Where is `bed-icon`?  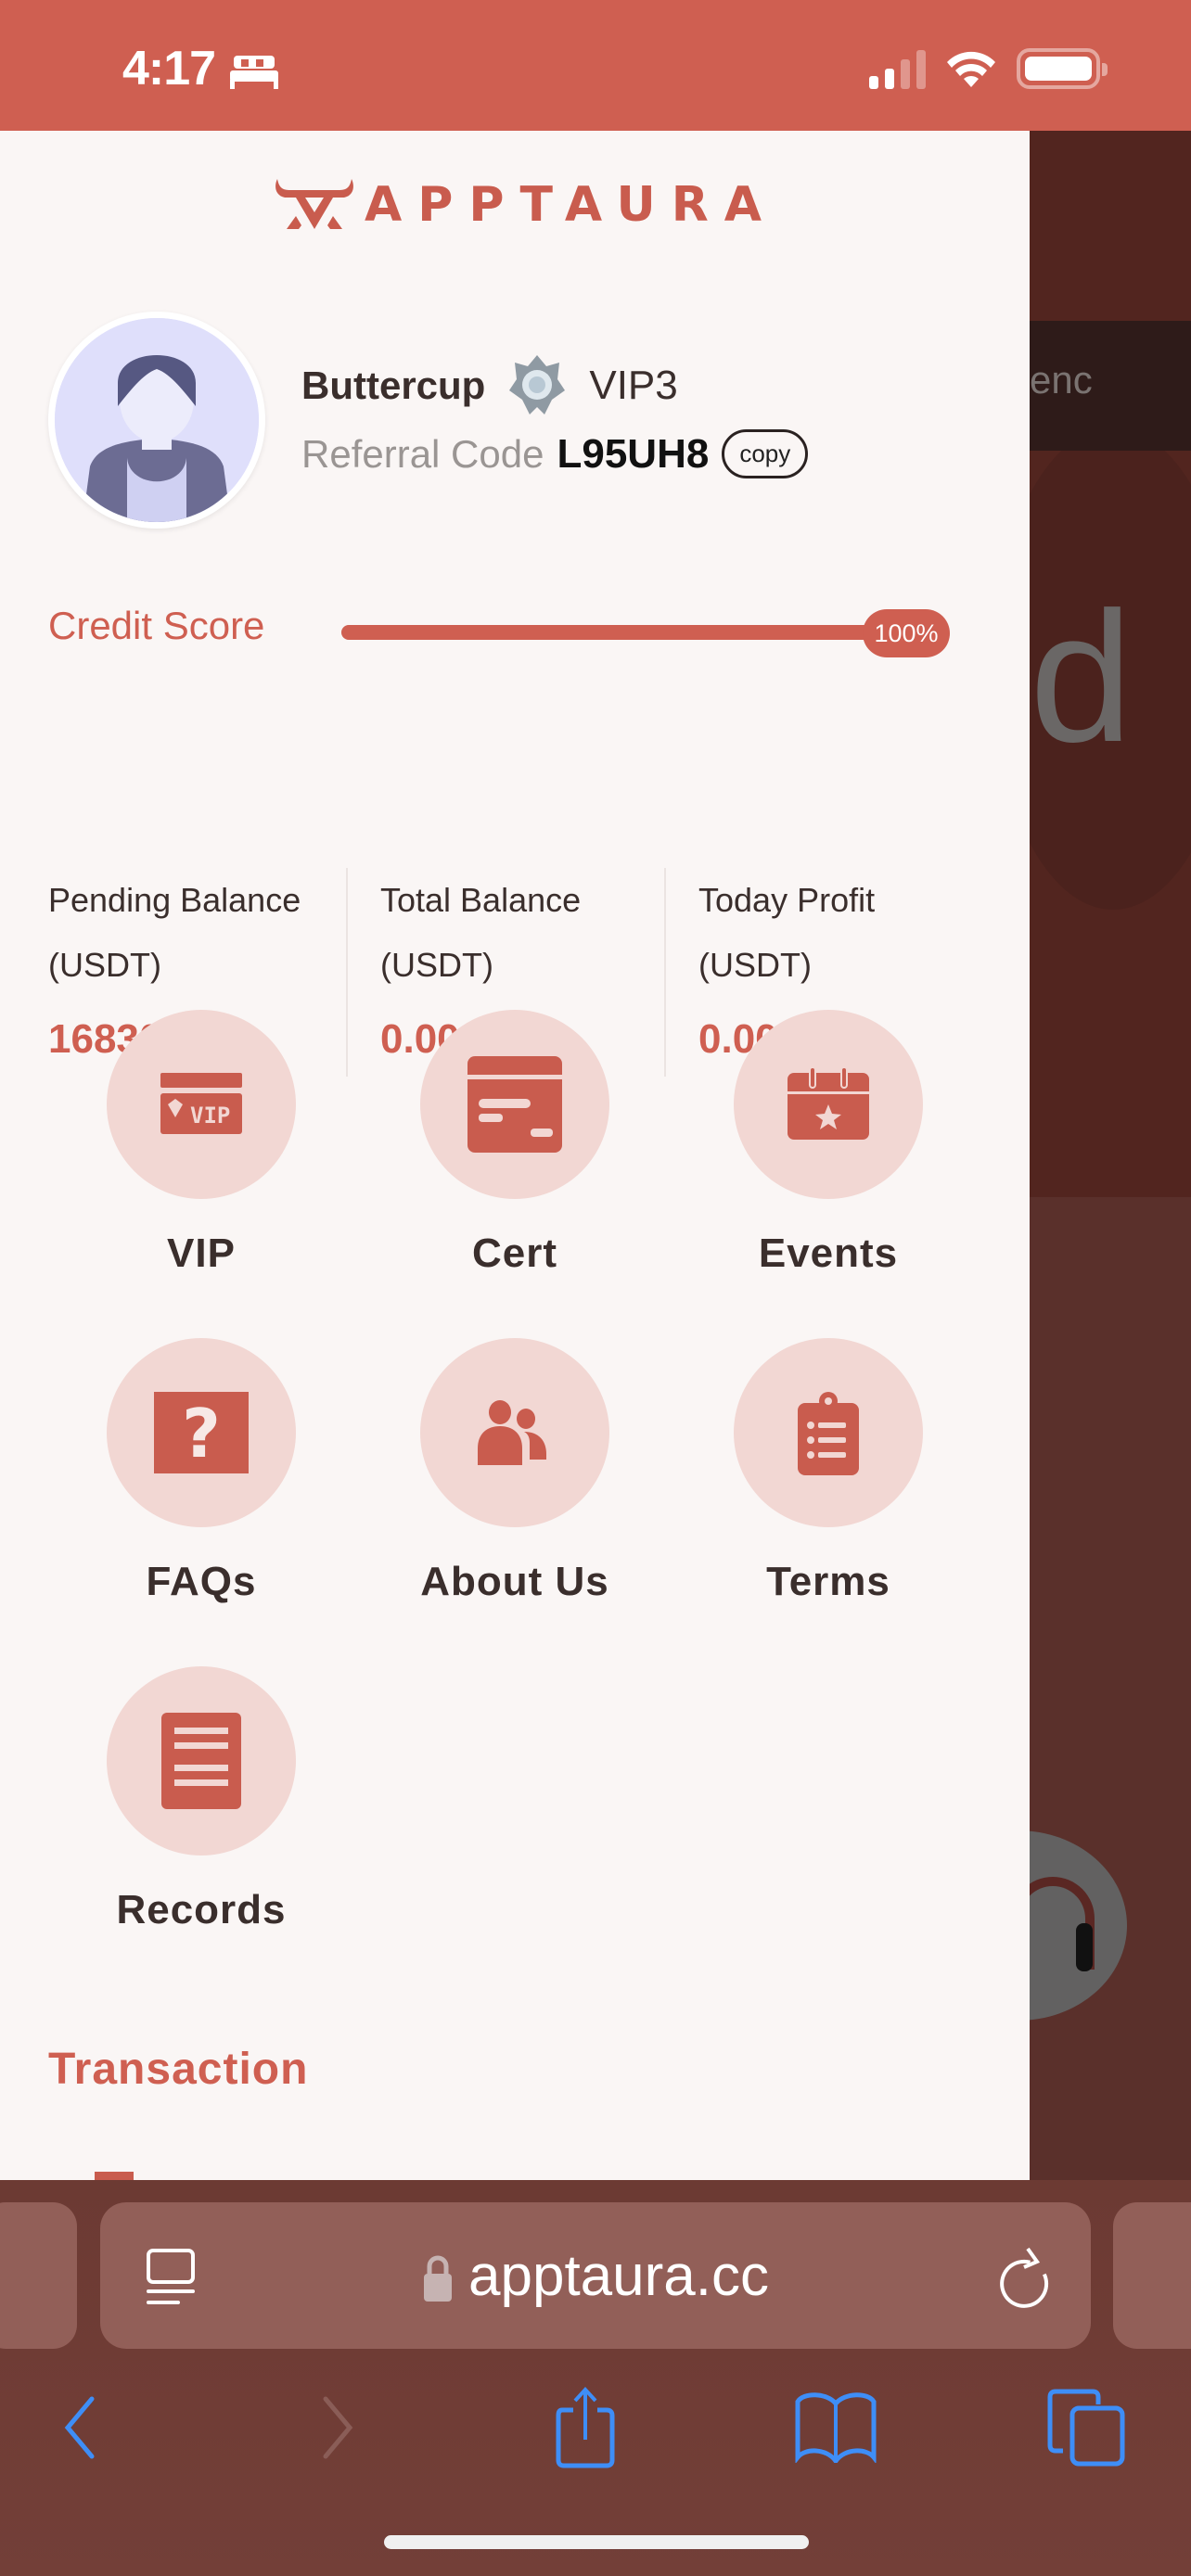 bed-icon is located at coordinates (254, 72).